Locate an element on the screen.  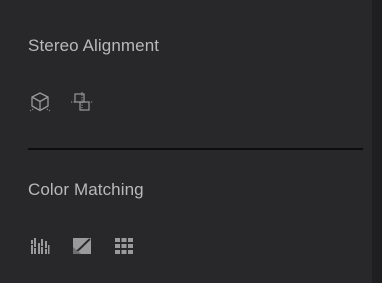
stereo-alignment-tools is located at coordinates (61, 102).